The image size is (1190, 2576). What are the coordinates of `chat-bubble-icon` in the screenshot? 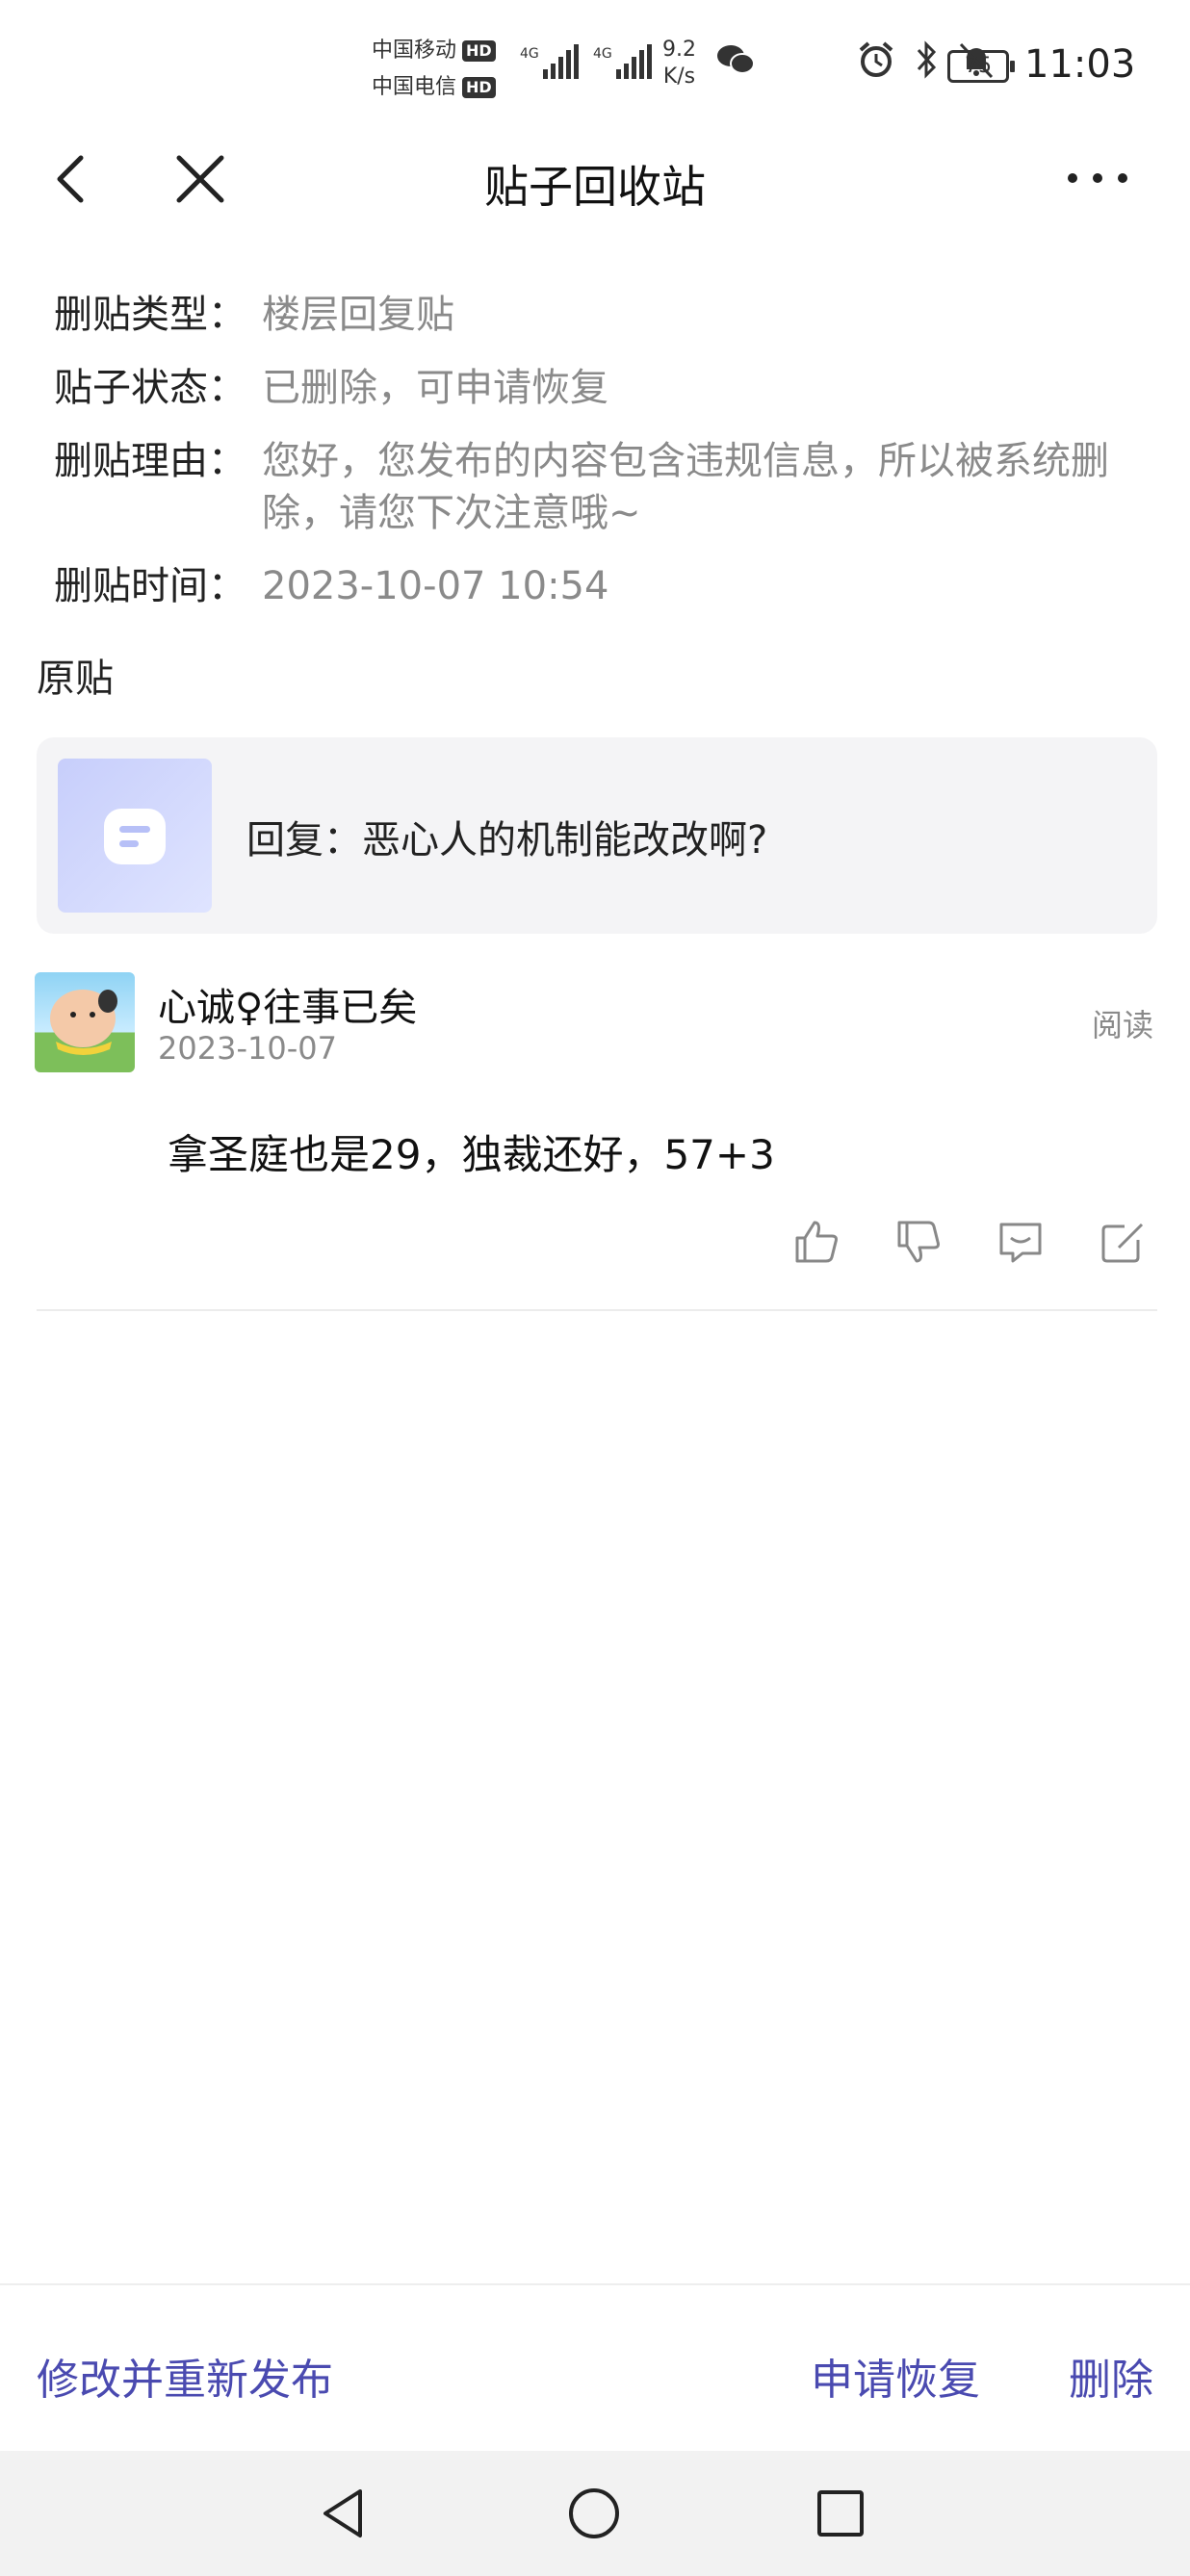 It's located at (135, 837).